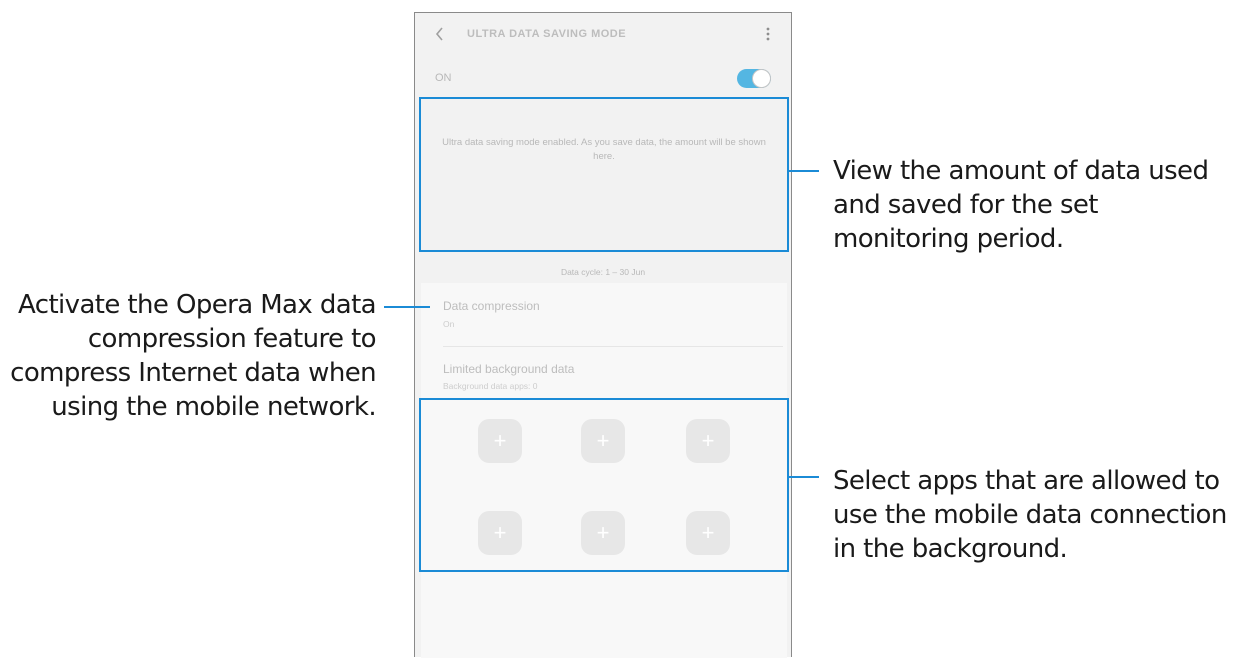 The height and width of the screenshot is (658, 1248). What do you see at coordinates (490, 386) in the screenshot?
I see `setting-item-subtitle: Background data apps: 0` at bounding box center [490, 386].